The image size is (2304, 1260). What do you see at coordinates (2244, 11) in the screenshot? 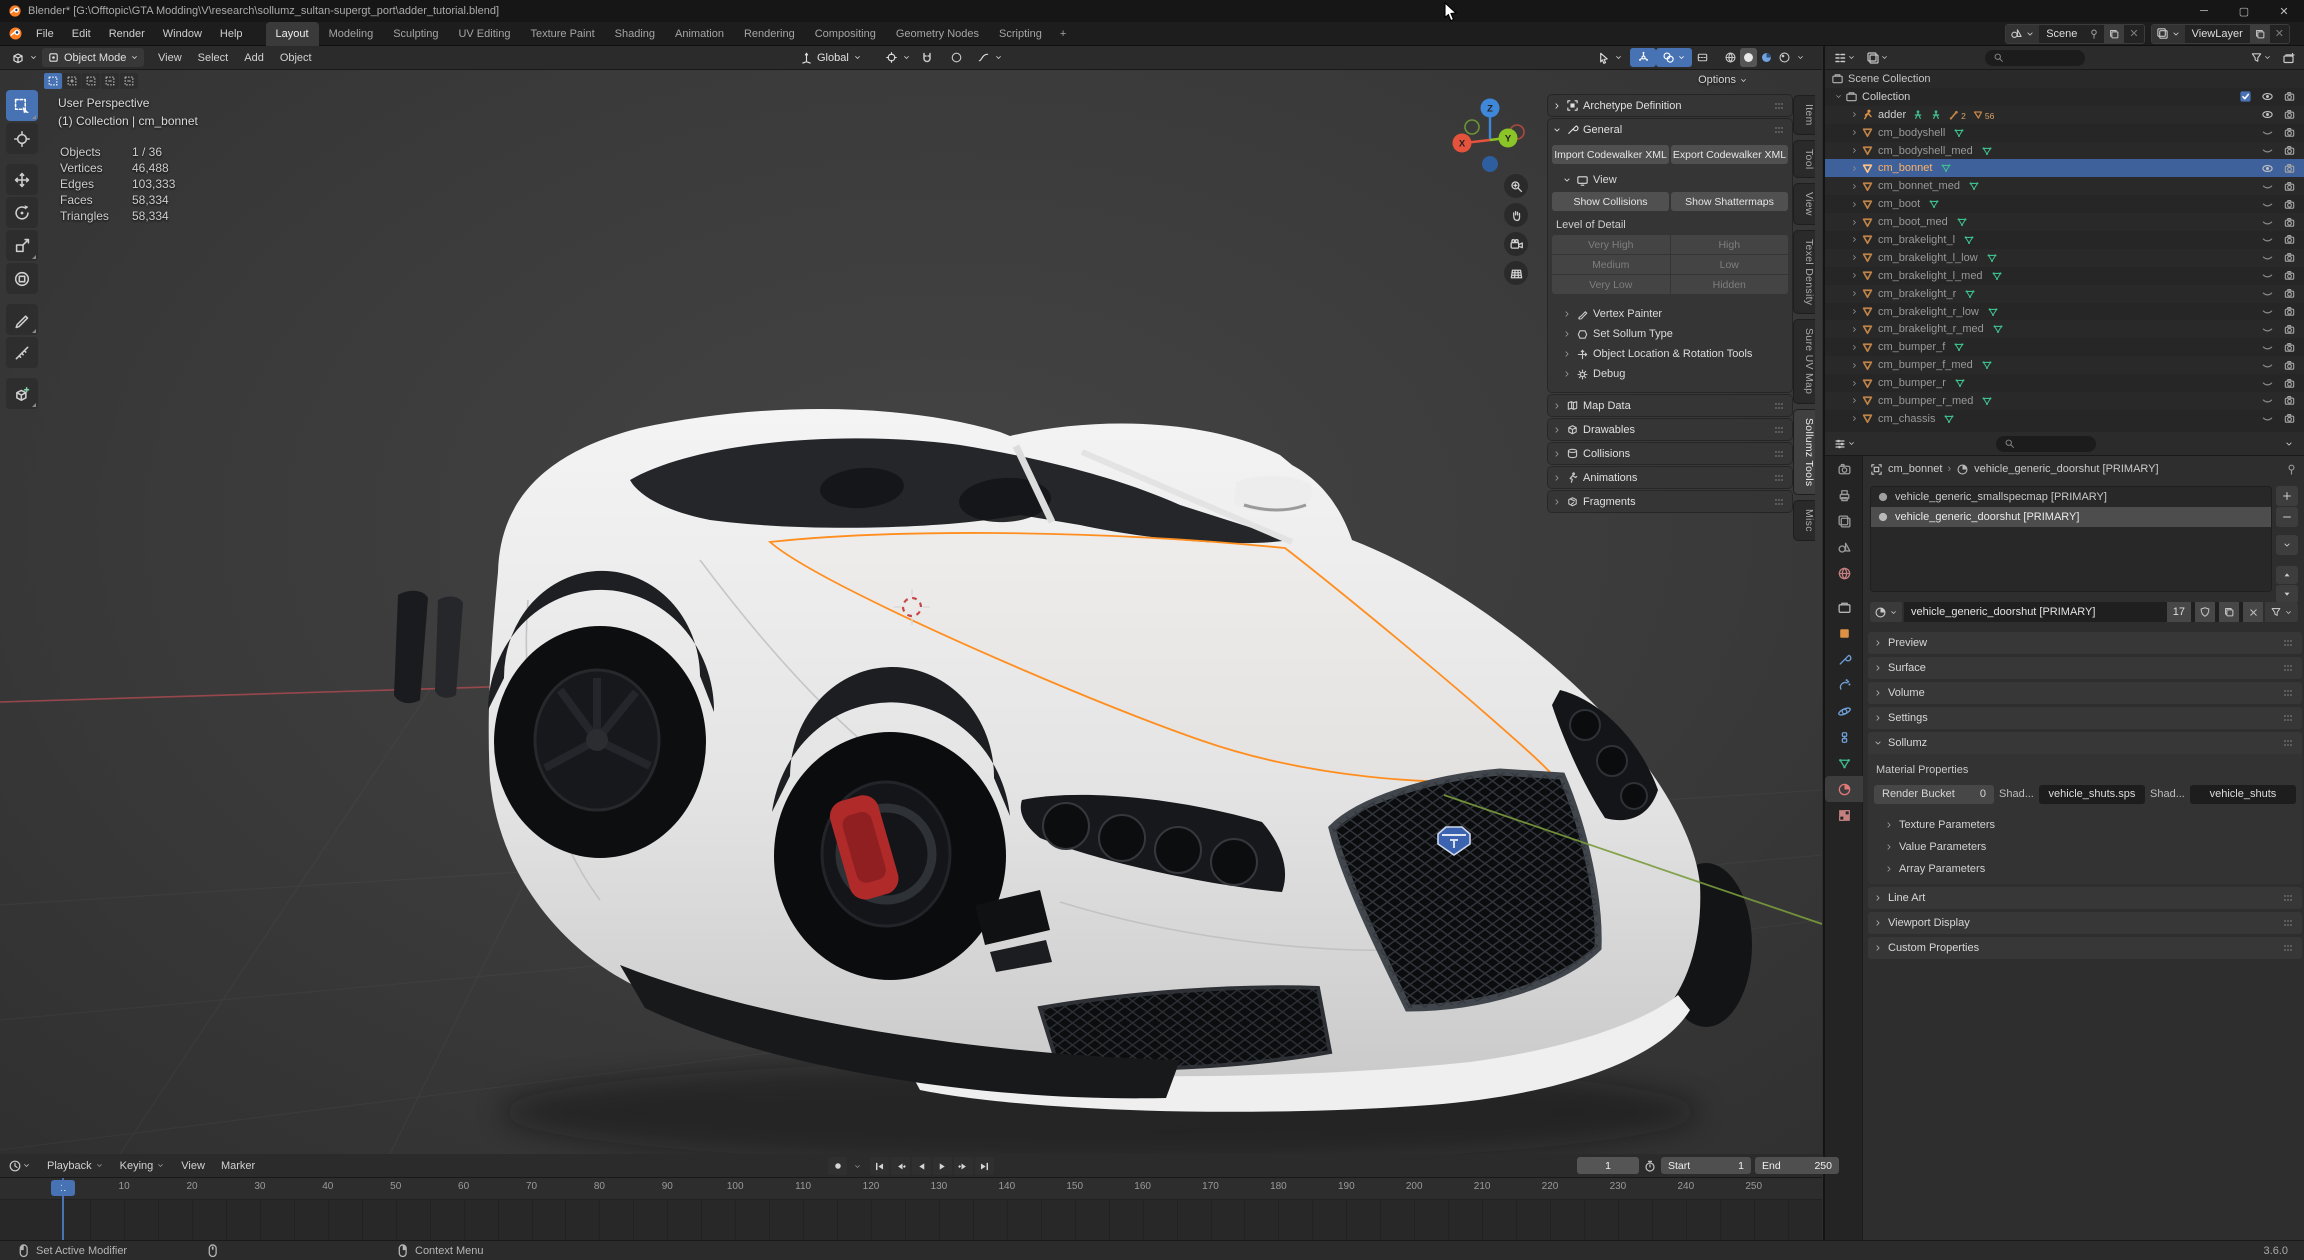
I see `maximize-button: ▢` at bounding box center [2244, 11].